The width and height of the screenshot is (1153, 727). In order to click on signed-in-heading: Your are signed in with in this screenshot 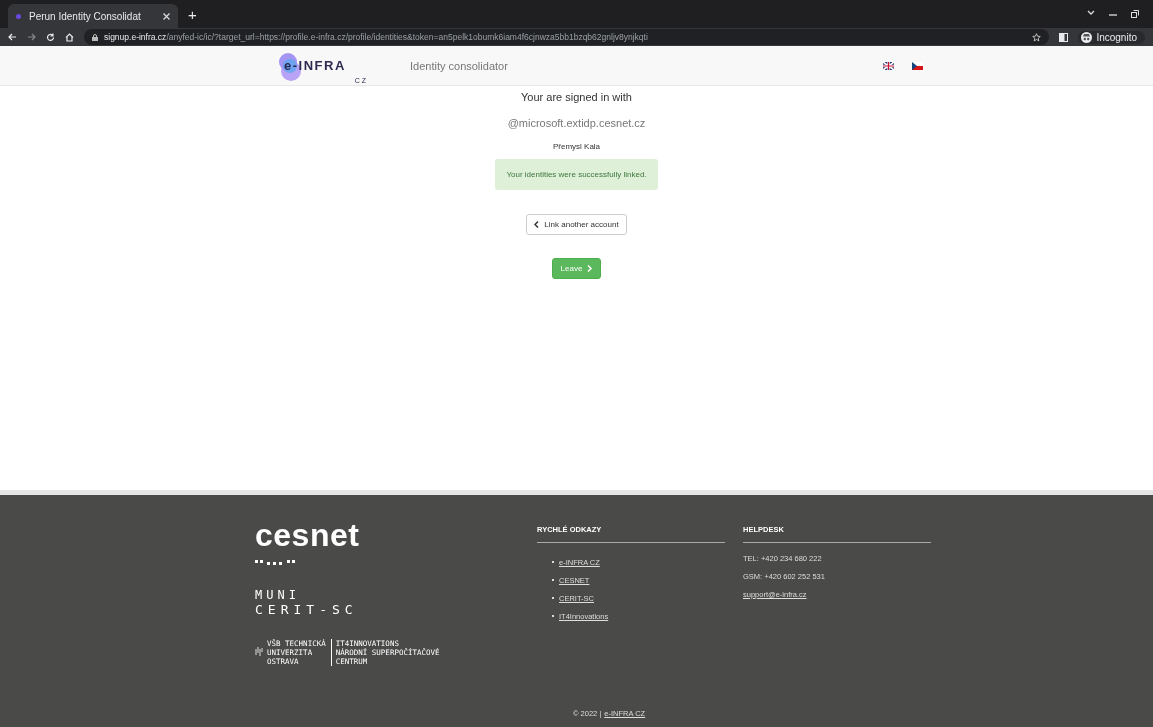, I will do `click(576, 97)`.